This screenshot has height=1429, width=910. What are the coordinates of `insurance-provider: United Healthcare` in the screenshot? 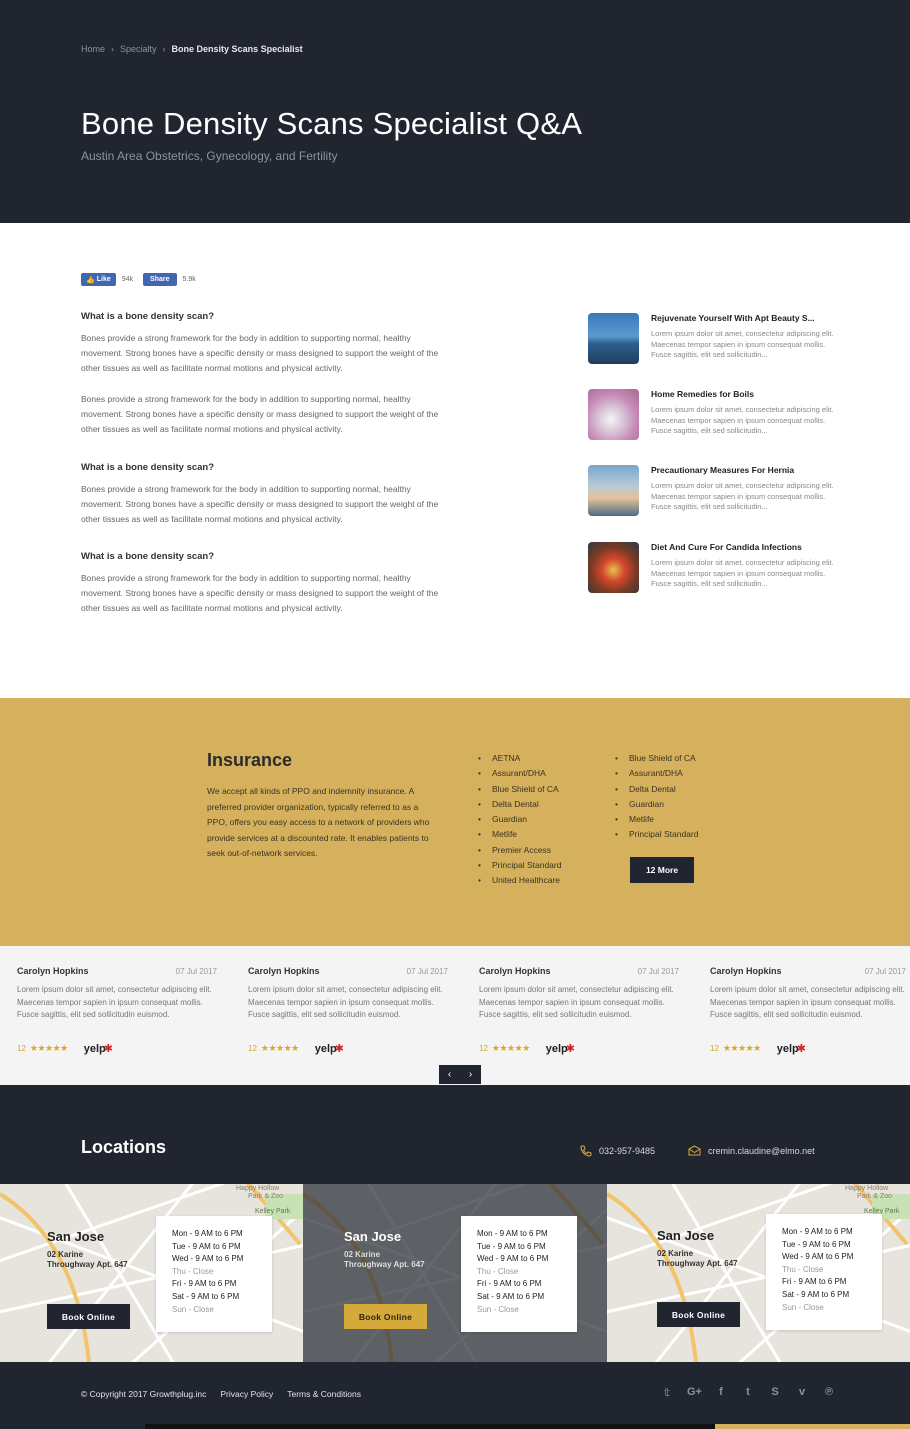 It's located at (519, 881).